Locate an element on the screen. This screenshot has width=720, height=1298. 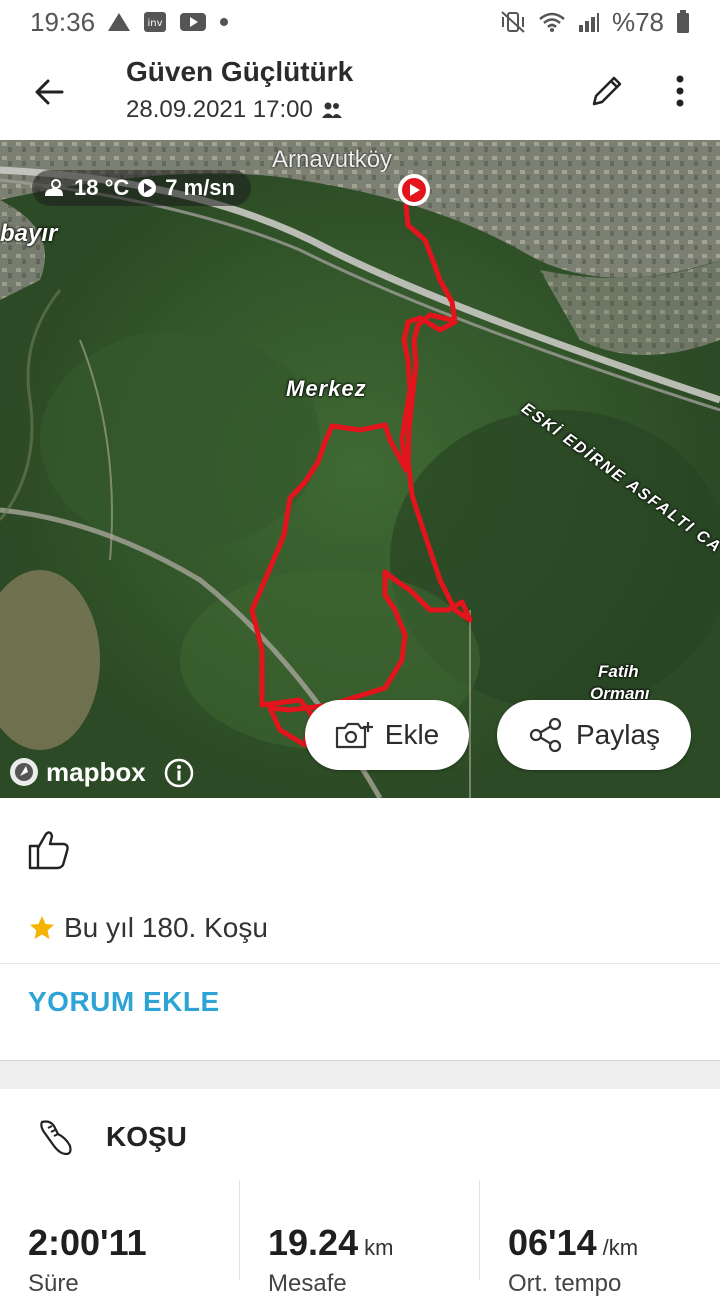
user-name: Güven Güçlütürk is located at coordinates (239, 72).